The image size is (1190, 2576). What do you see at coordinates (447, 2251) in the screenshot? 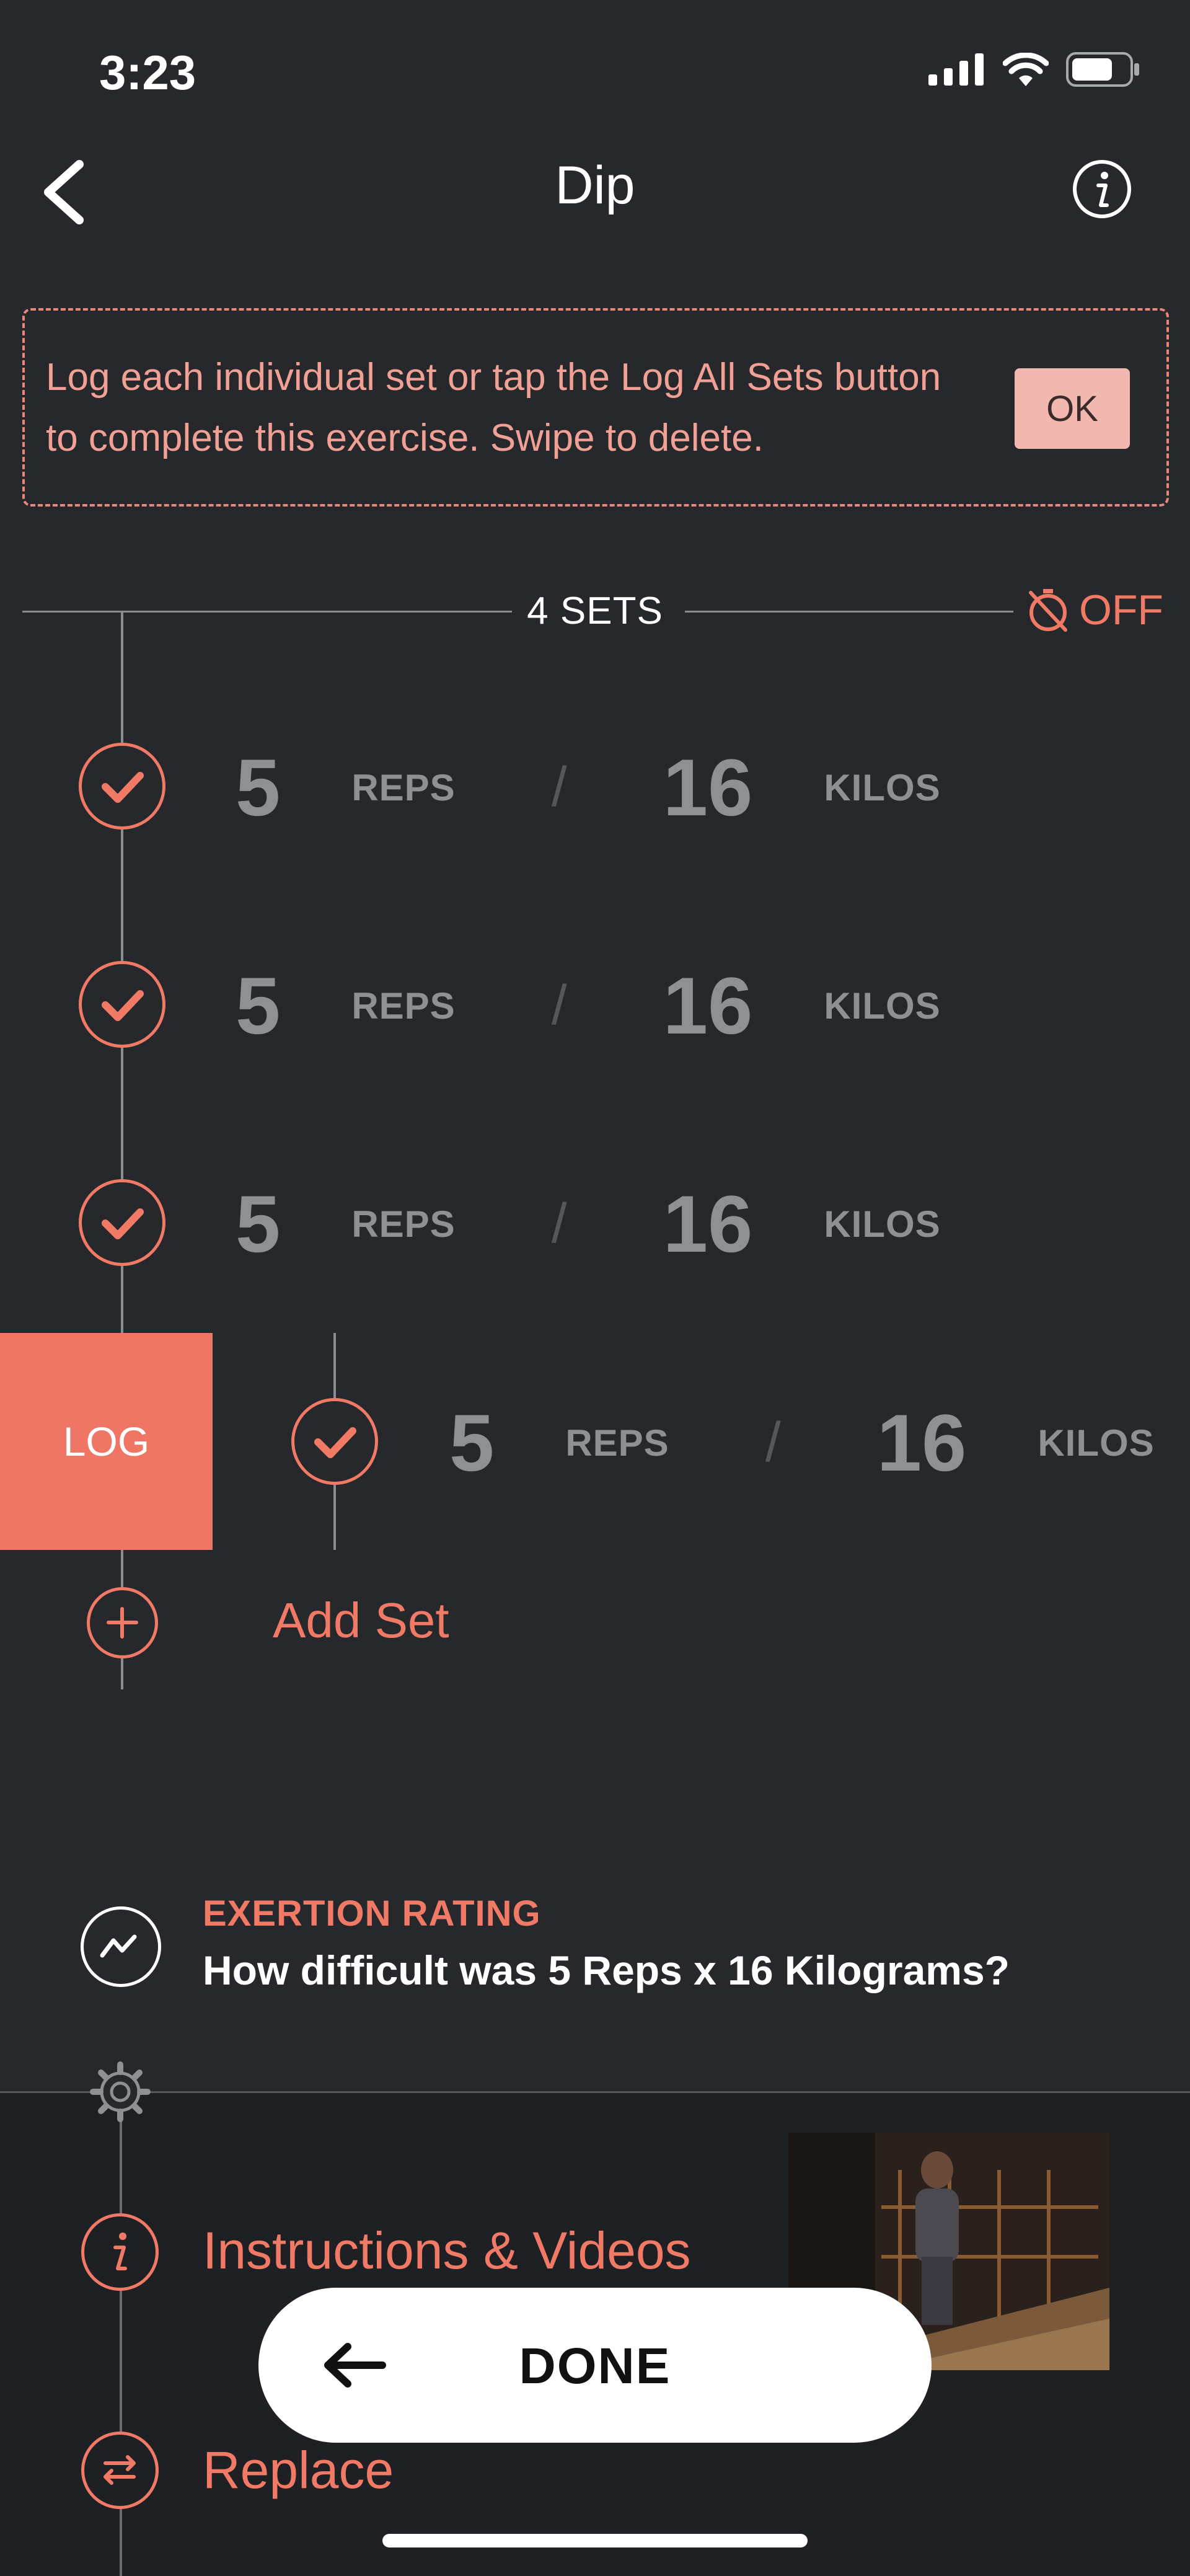
I see `instructions-videos-link: Instructions & Videos` at bounding box center [447, 2251].